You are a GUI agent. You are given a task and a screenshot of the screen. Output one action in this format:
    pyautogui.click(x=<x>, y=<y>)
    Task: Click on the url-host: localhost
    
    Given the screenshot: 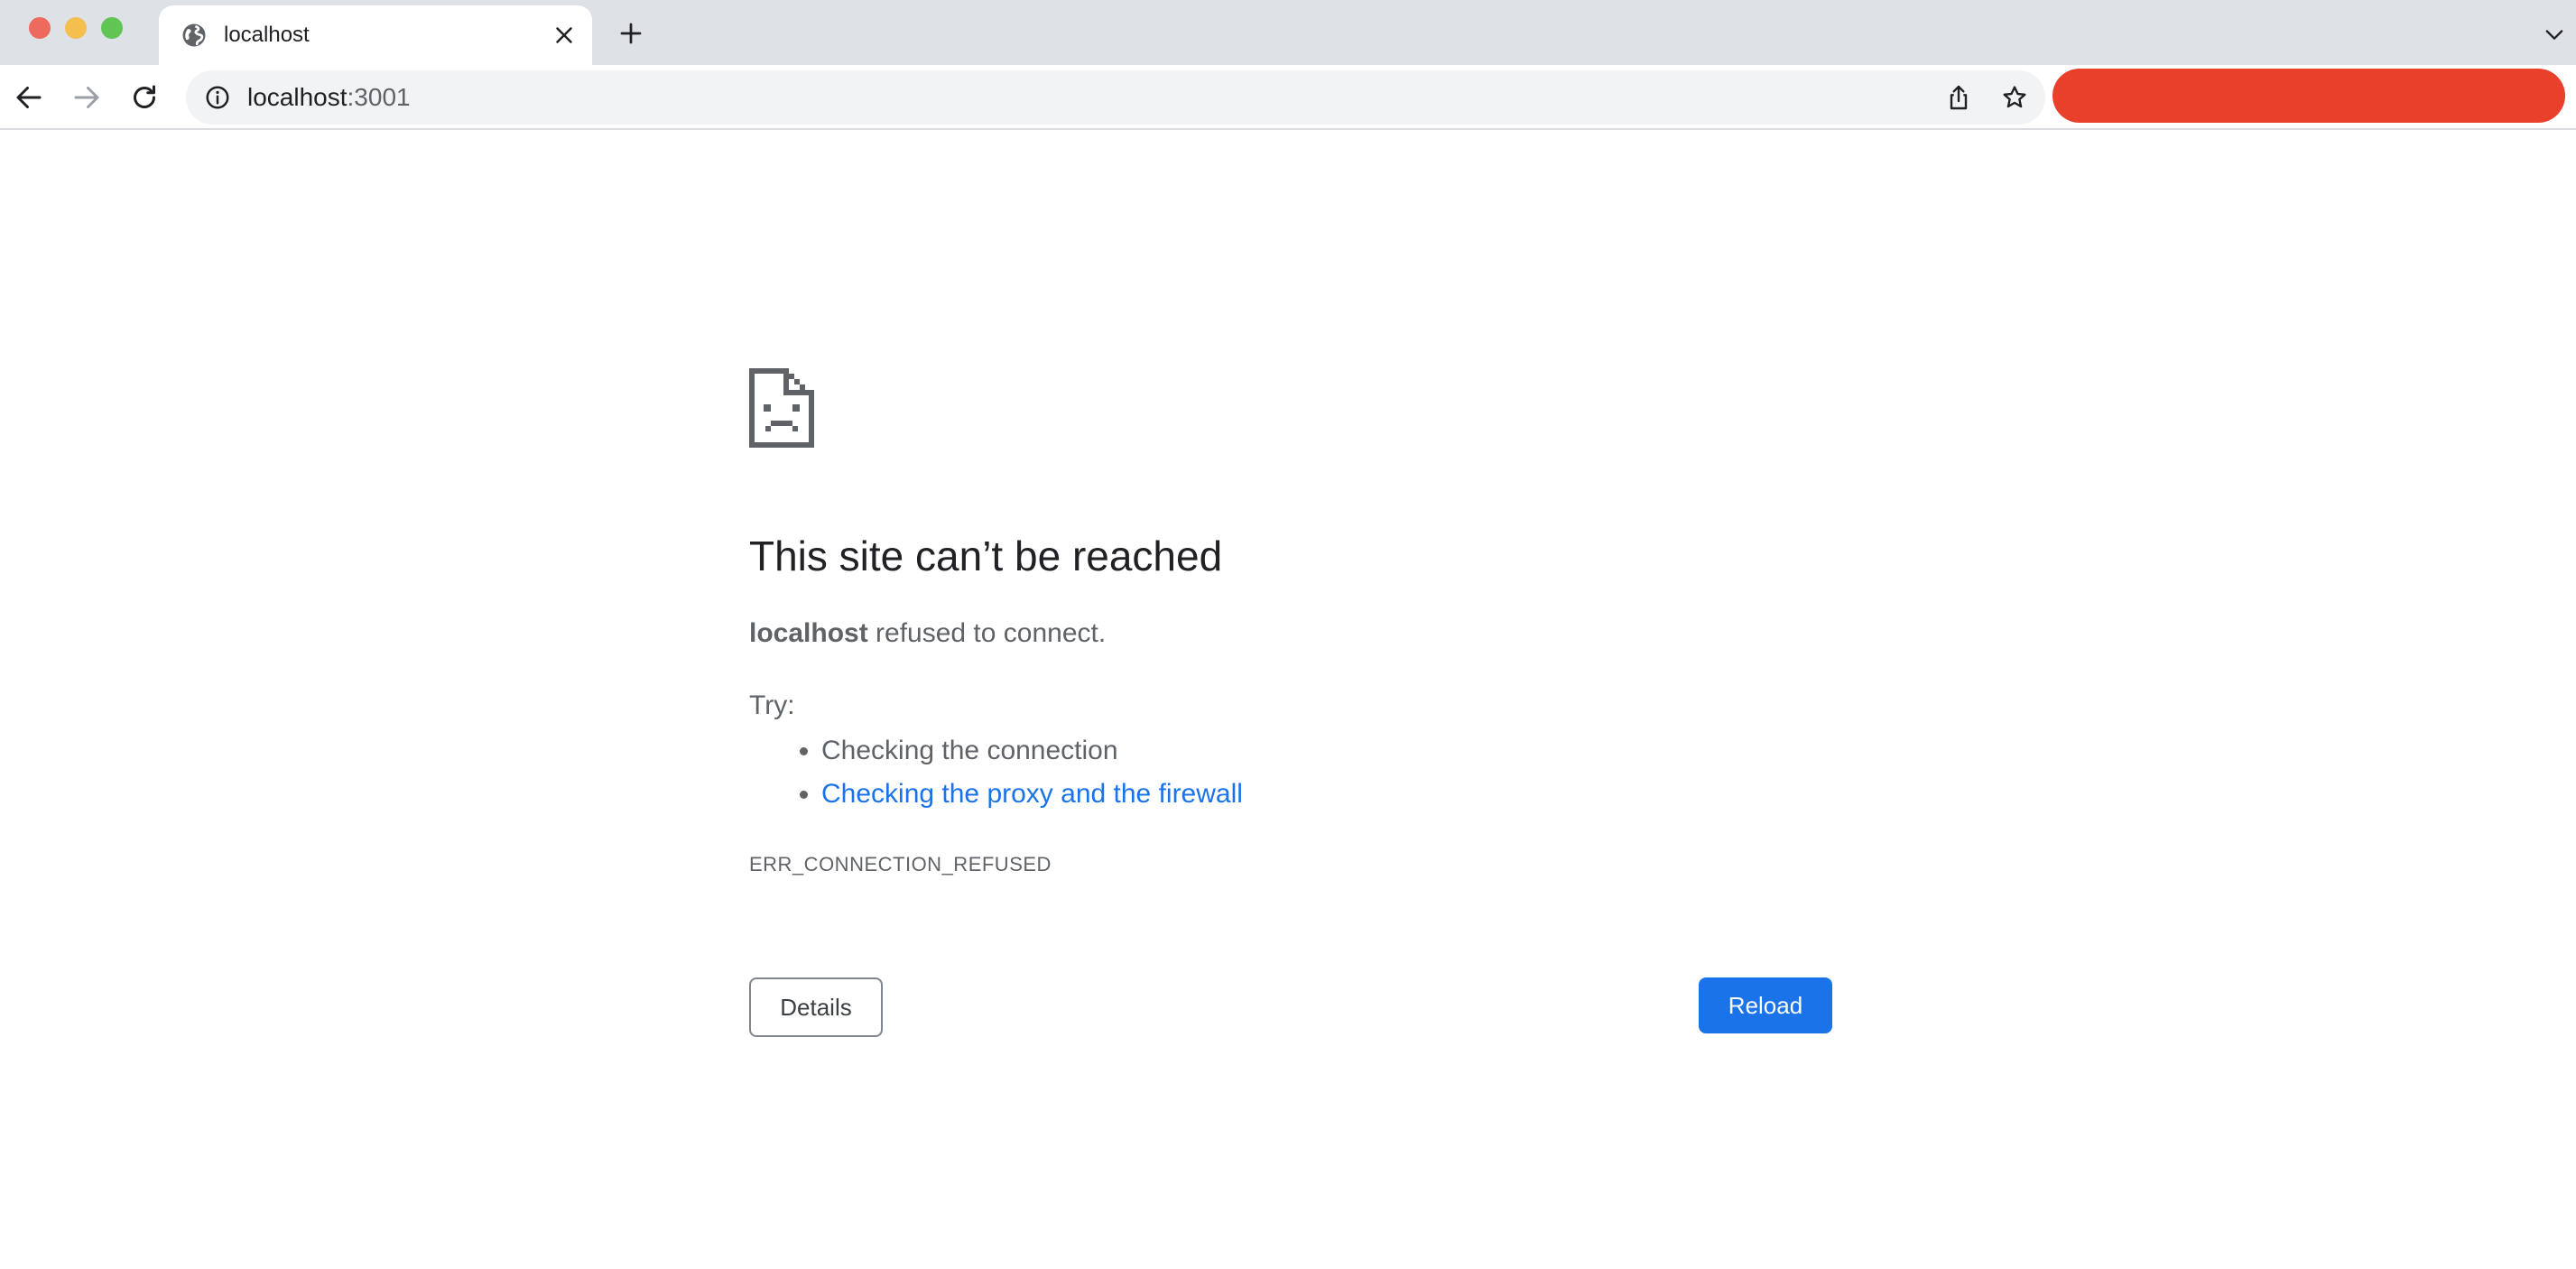 What is the action you would take?
    pyautogui.click(x=297, y=97)
    